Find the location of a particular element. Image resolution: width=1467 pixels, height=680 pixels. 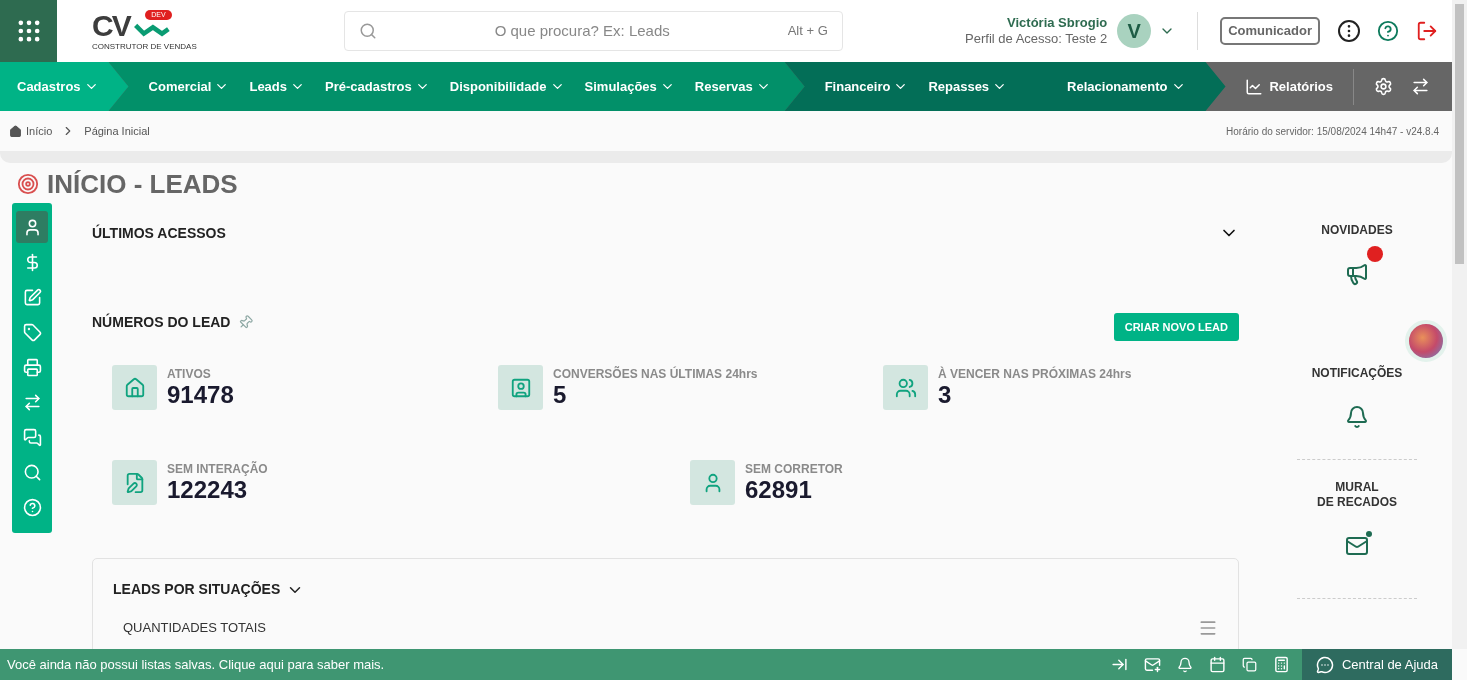

user-avatar: V is located at coordinates (1134, 31).